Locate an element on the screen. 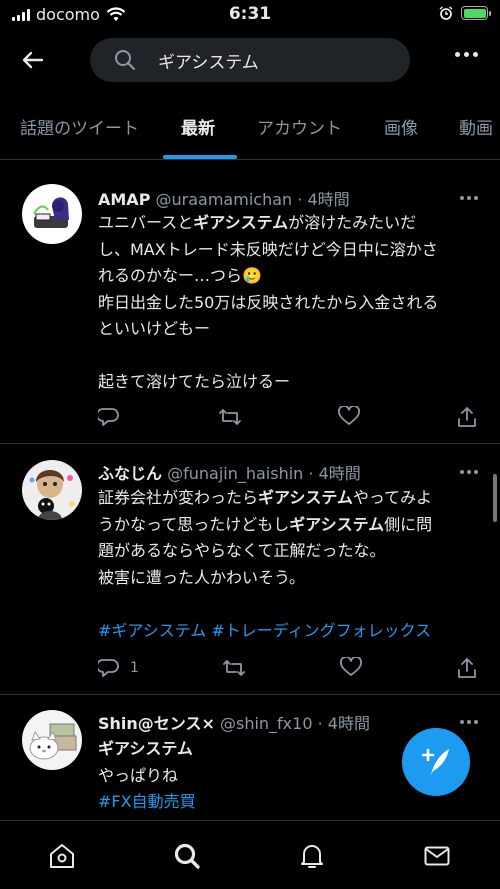  reply-button is located at coordinates (114, 417).